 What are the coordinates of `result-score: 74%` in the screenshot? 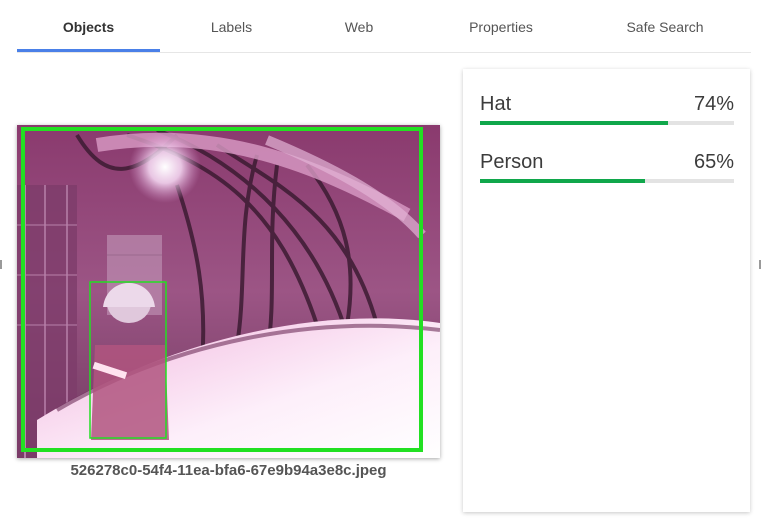 It's located at (713, 104).